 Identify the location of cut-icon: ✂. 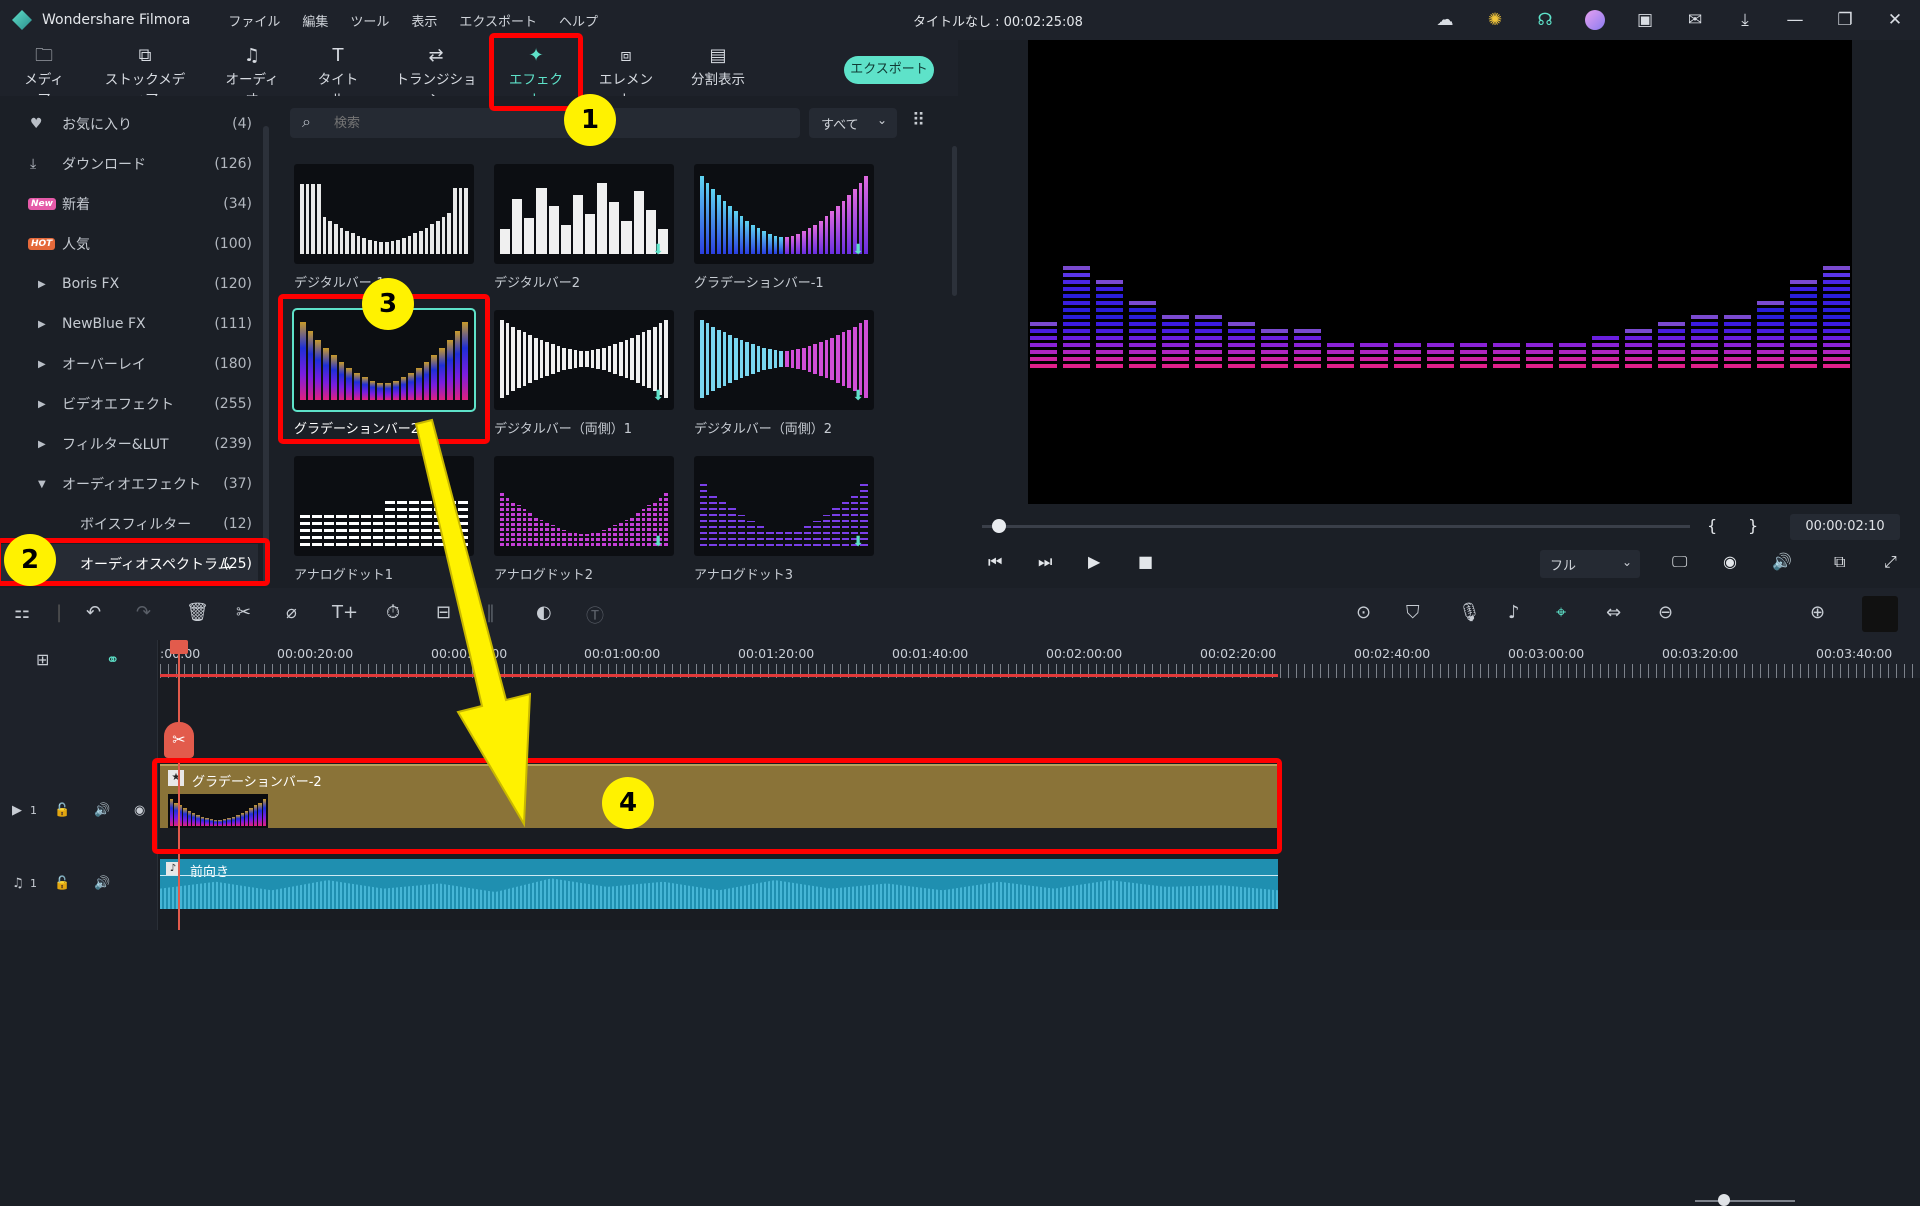
(243, 612).